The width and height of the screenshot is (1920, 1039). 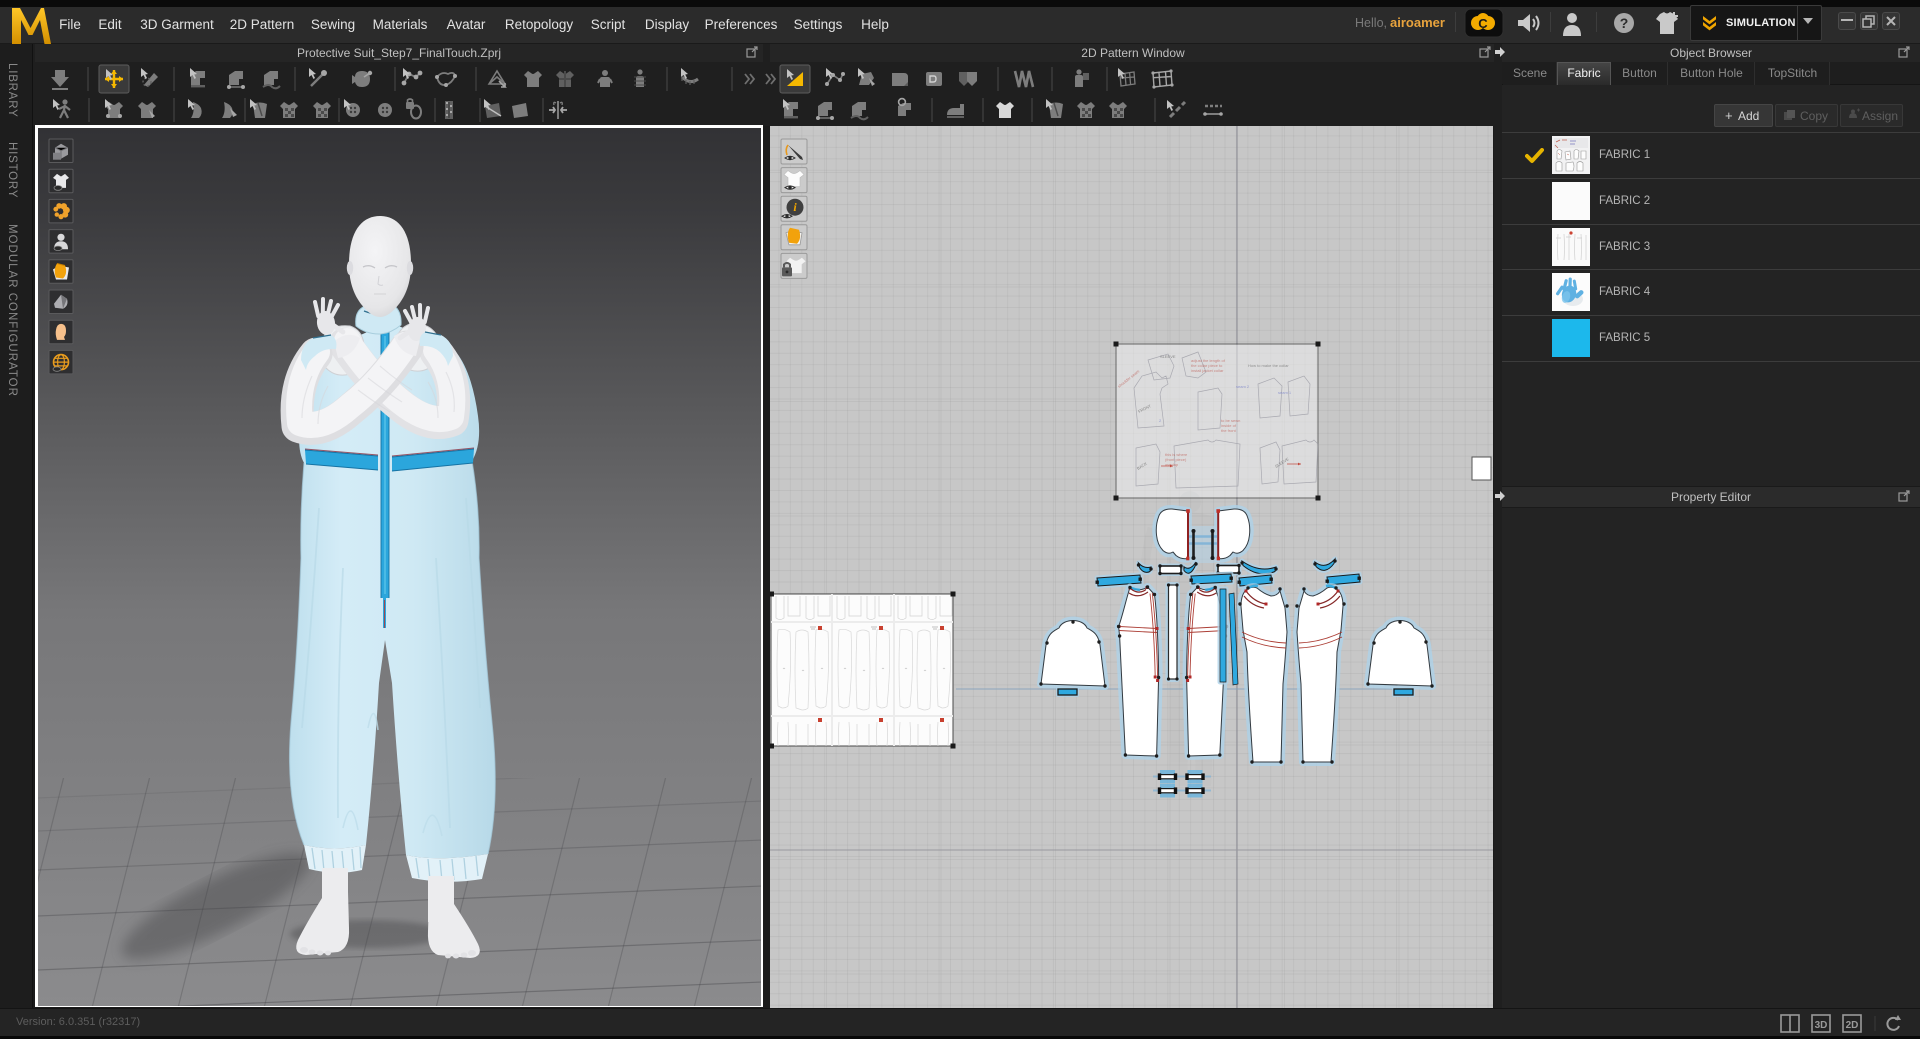 What do you see at coordinates (1229, 430) in the screenshot?
I see `svg-text: the front` at bounding box center [1229, 430].